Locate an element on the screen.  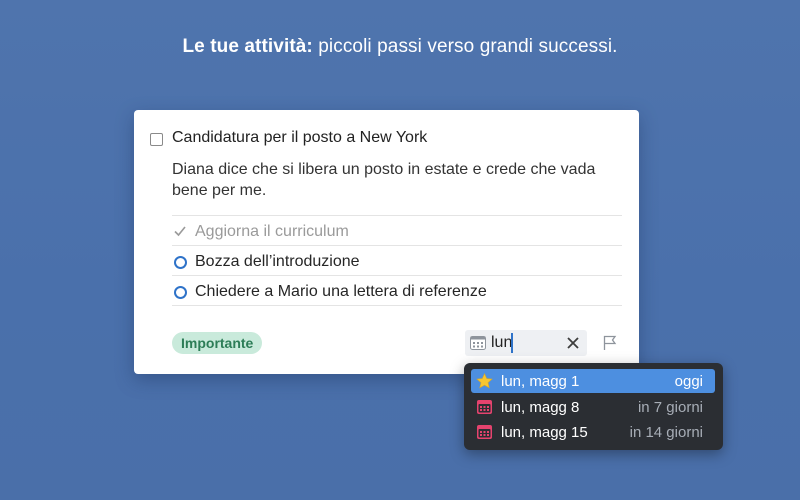
suggestion-relative: oggi is located at coordinates (688, 381).